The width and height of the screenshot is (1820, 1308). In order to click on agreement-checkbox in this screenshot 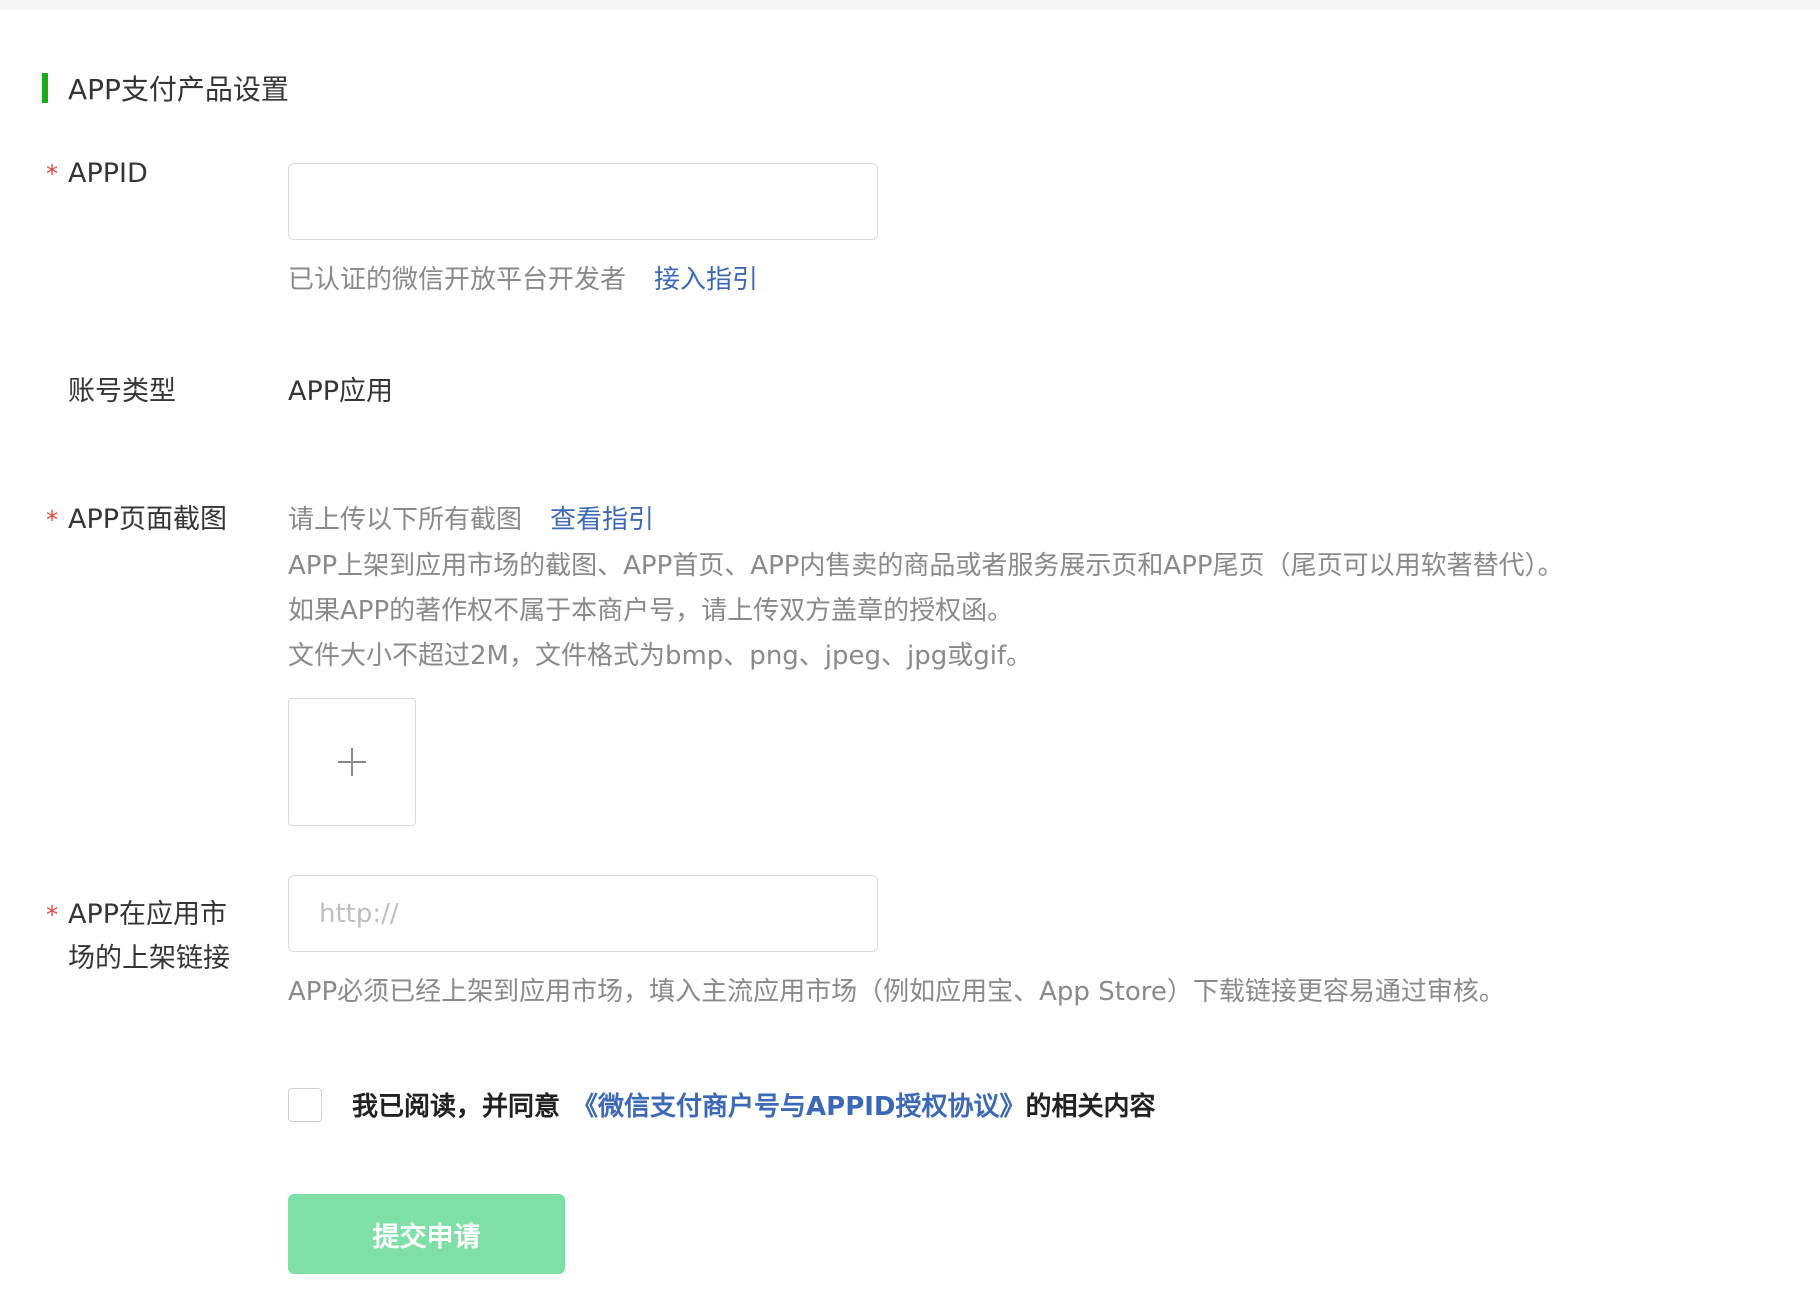, I will do `click(305, 1104)`.